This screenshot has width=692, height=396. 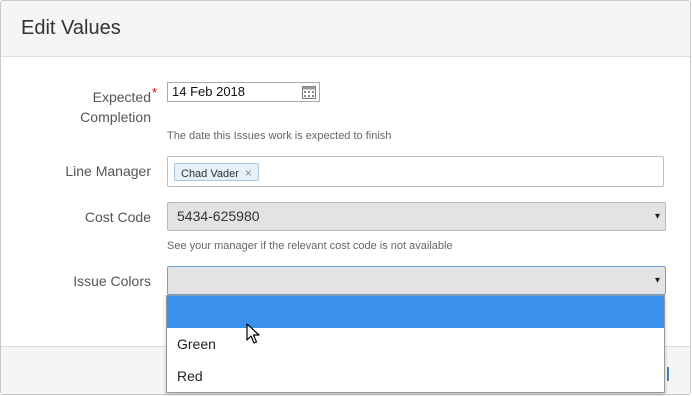 I want to click on expected-completion-label-line1: Expected, so click(x=121, y=97).